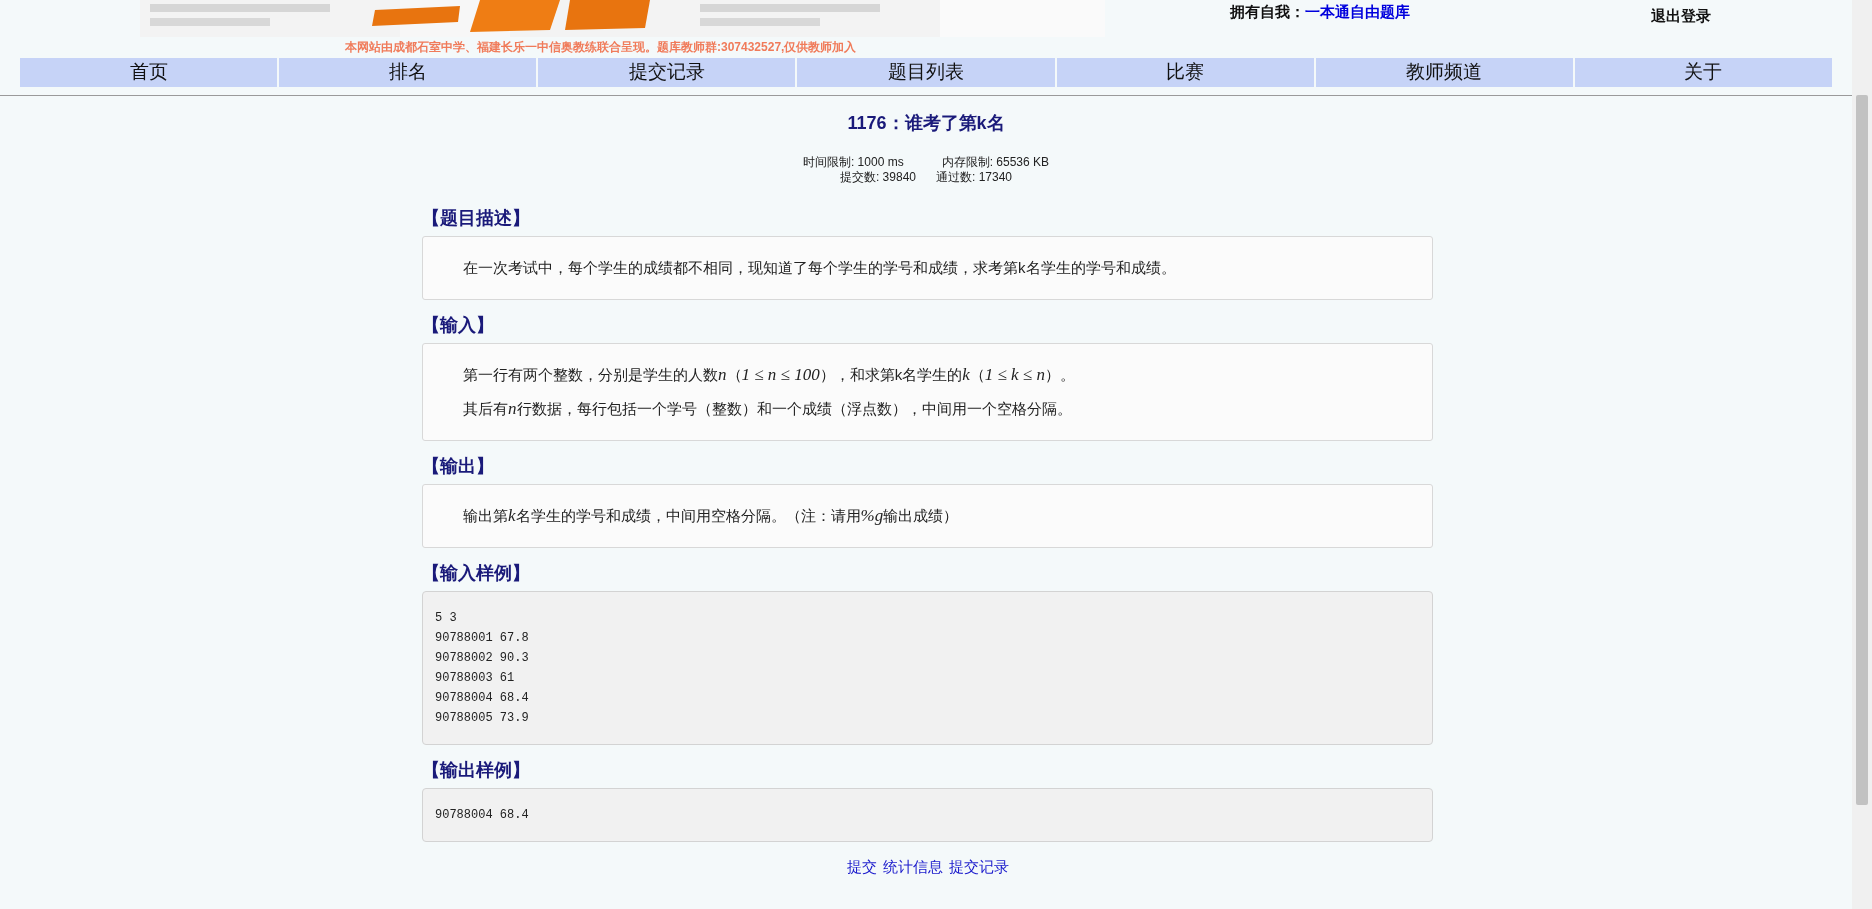  Describe the element at coordinates (476, 770) in the screenshot. I see `section-heading: 【输出样例】` at that location.